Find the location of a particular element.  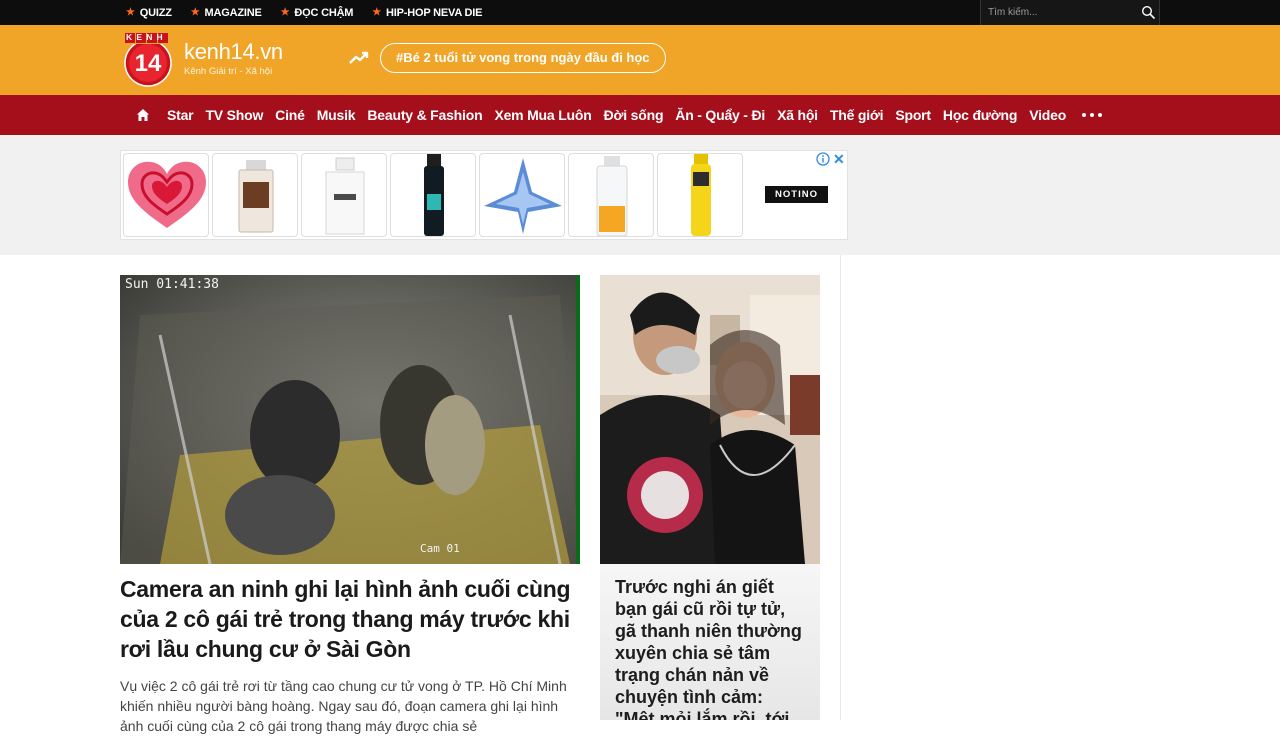

search-box is located at coordinates (1070, 12).